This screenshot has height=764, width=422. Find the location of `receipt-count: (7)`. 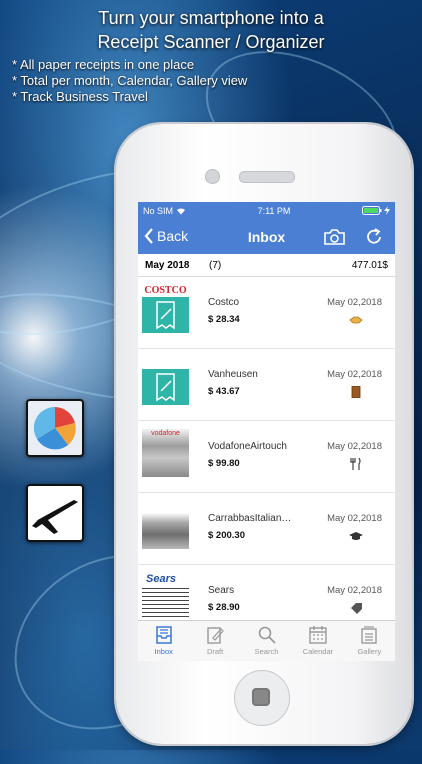

receipt-count: (7) is located at coordinates (215, 265).